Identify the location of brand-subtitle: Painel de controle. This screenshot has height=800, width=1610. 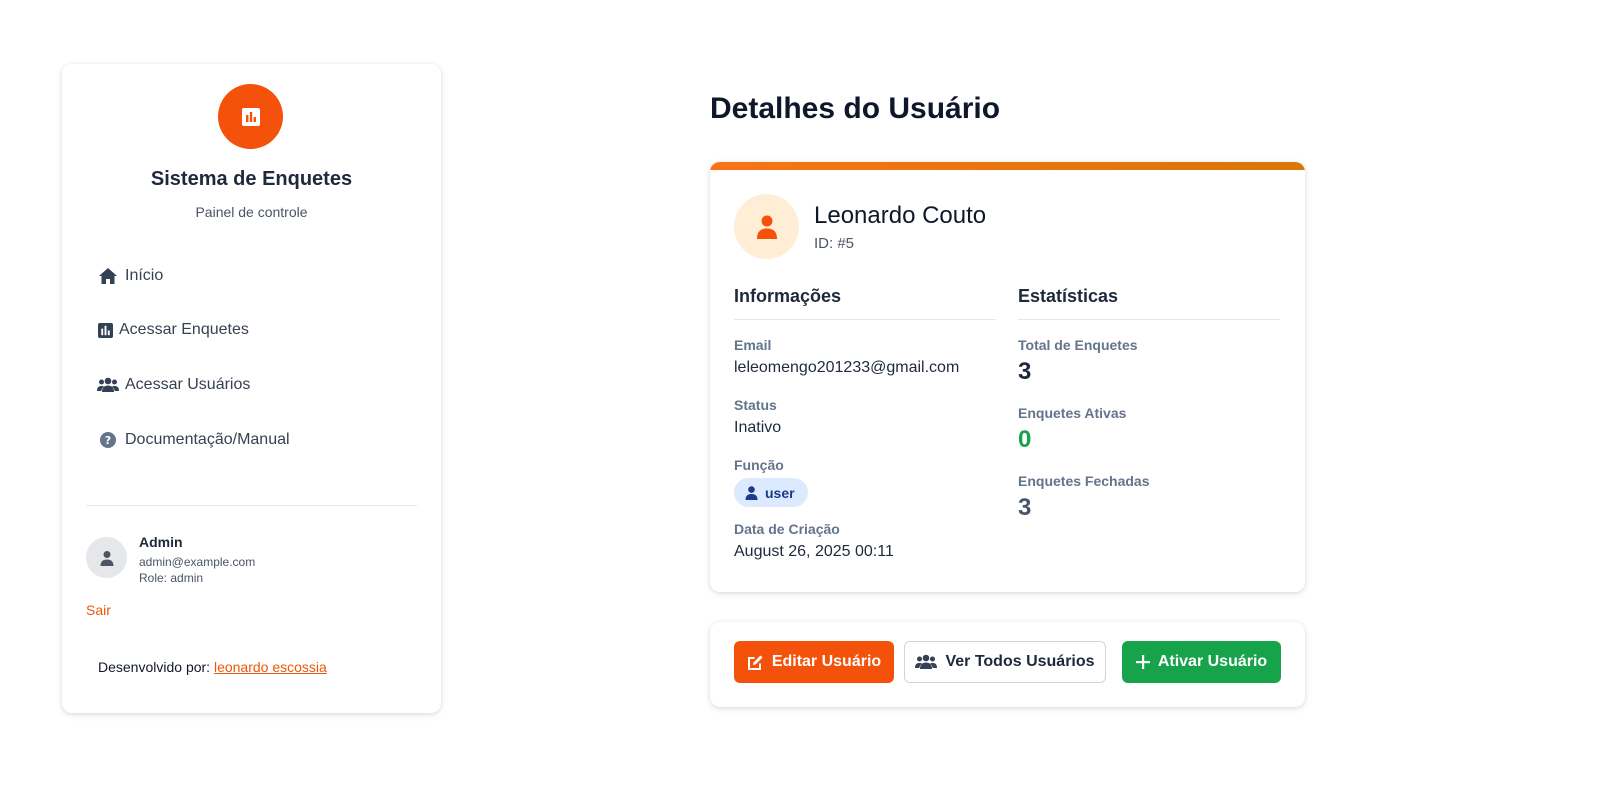
(251, 212).